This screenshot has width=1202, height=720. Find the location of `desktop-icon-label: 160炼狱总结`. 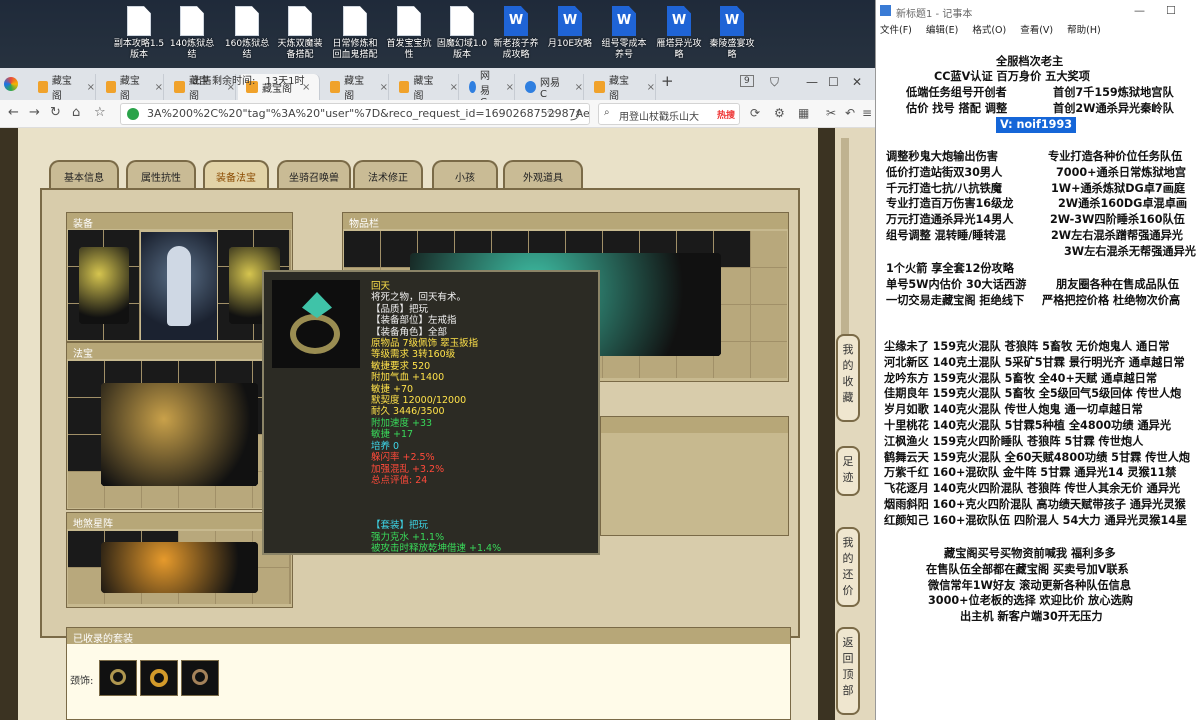

desktop-icon-label: 160炼狱总结 is located at coordinates (247, 49).